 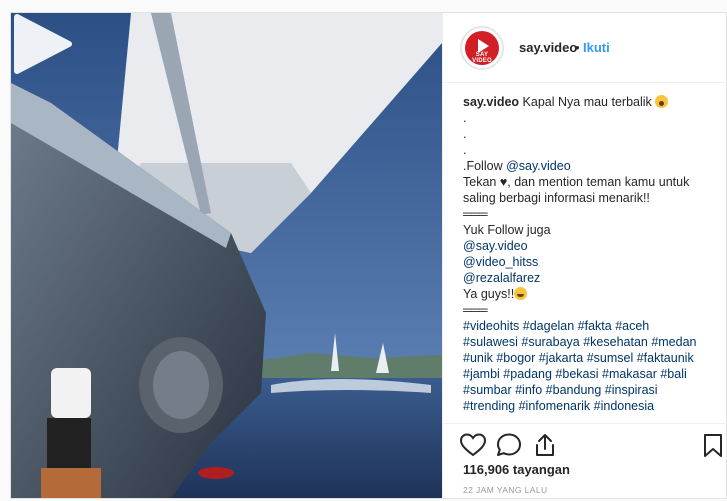 What do you see at coordinates (489, 294) in the screenshot?
I see `ya-guys-text: Ya guys!!` at bounding box center [489, 294].